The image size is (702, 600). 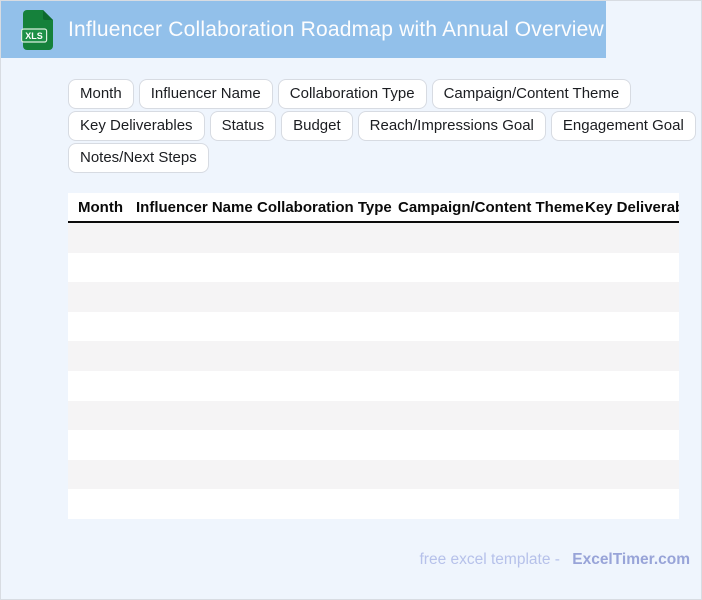 What do you see at coordinates (631, 559) in the screenshot?
I see `footer-brand-link: ExcelTimer.com` at bounding box center [631, 559].